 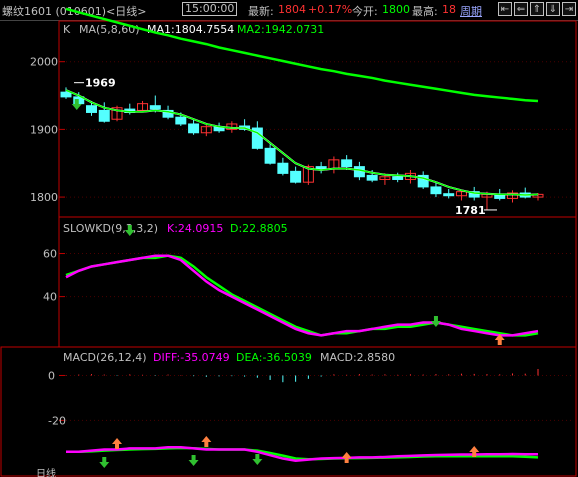 I want to click on macd-y-tick-label: -20, so click(x=57, y=420).